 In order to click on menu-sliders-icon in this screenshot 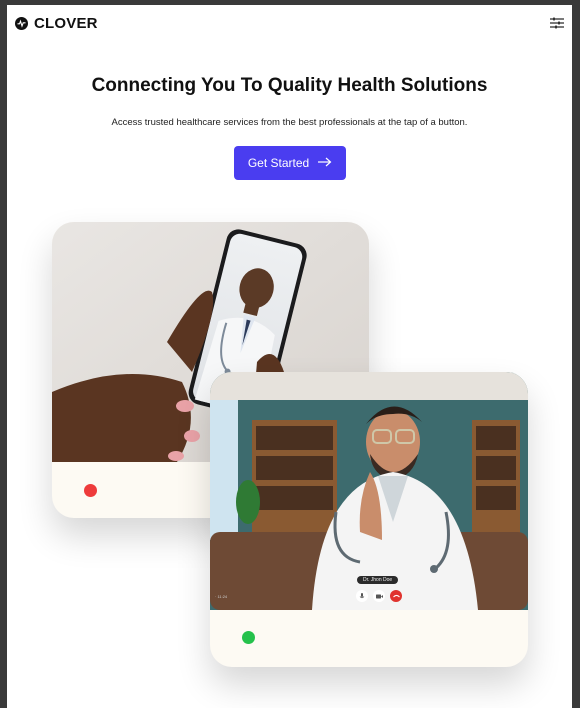, I will do `click(557, 22)`.